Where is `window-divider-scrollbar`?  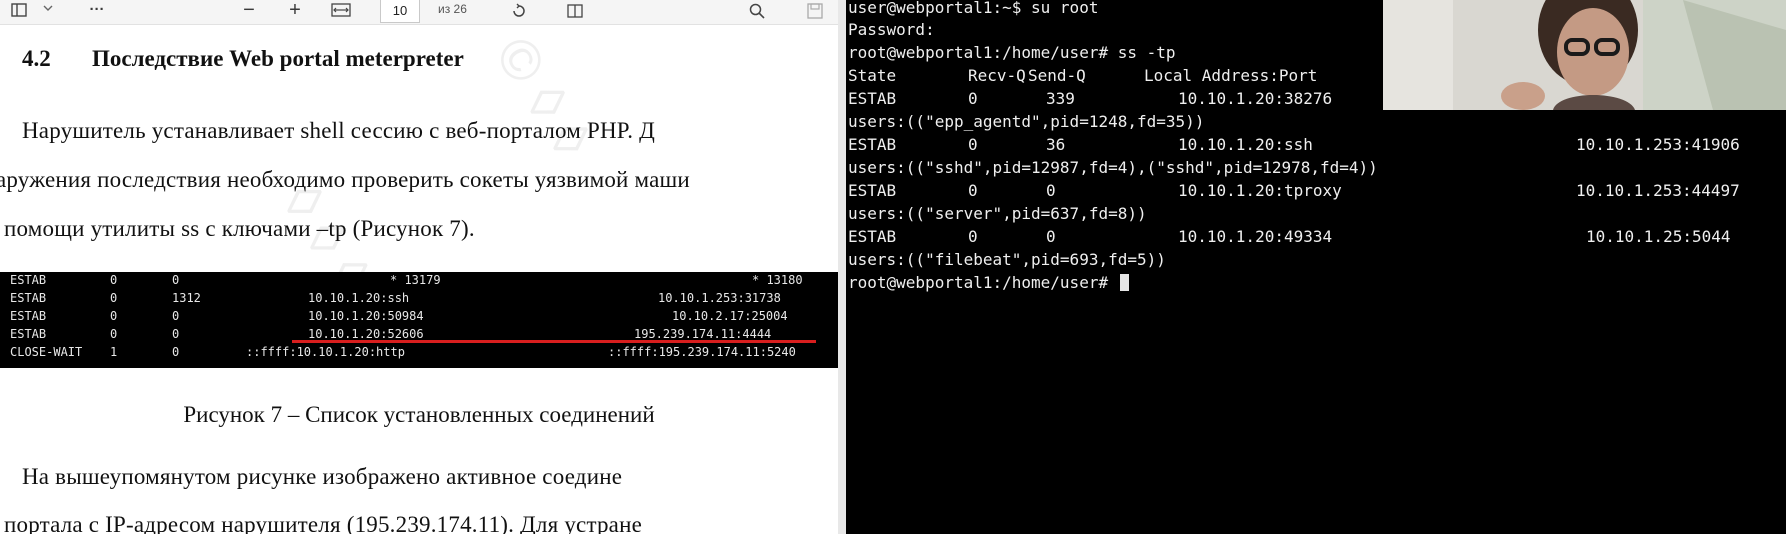 window-divider-scrollbar is located at coordinates (842, 267).